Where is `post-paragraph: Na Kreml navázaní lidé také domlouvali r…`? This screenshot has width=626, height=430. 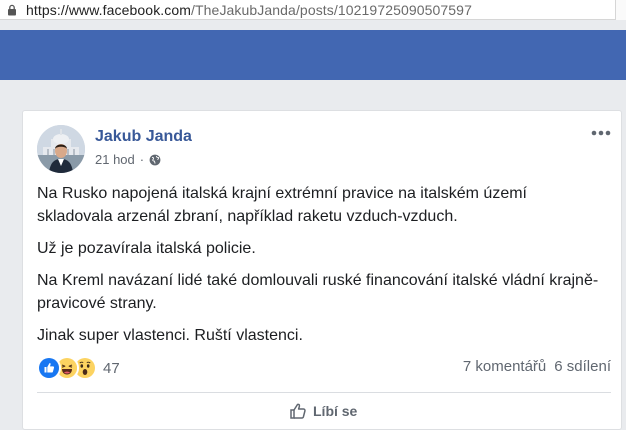 post-paragraph: Na Kreml navázaní lidé také domlouvali r… is located at coordinates (318, 292).